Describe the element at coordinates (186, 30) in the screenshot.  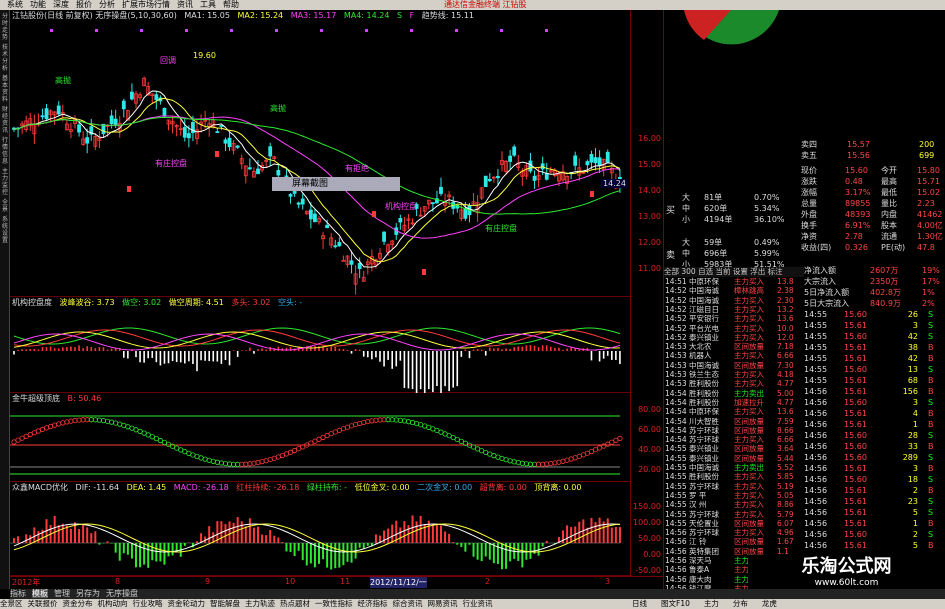
I see `dot-marker` at that location.